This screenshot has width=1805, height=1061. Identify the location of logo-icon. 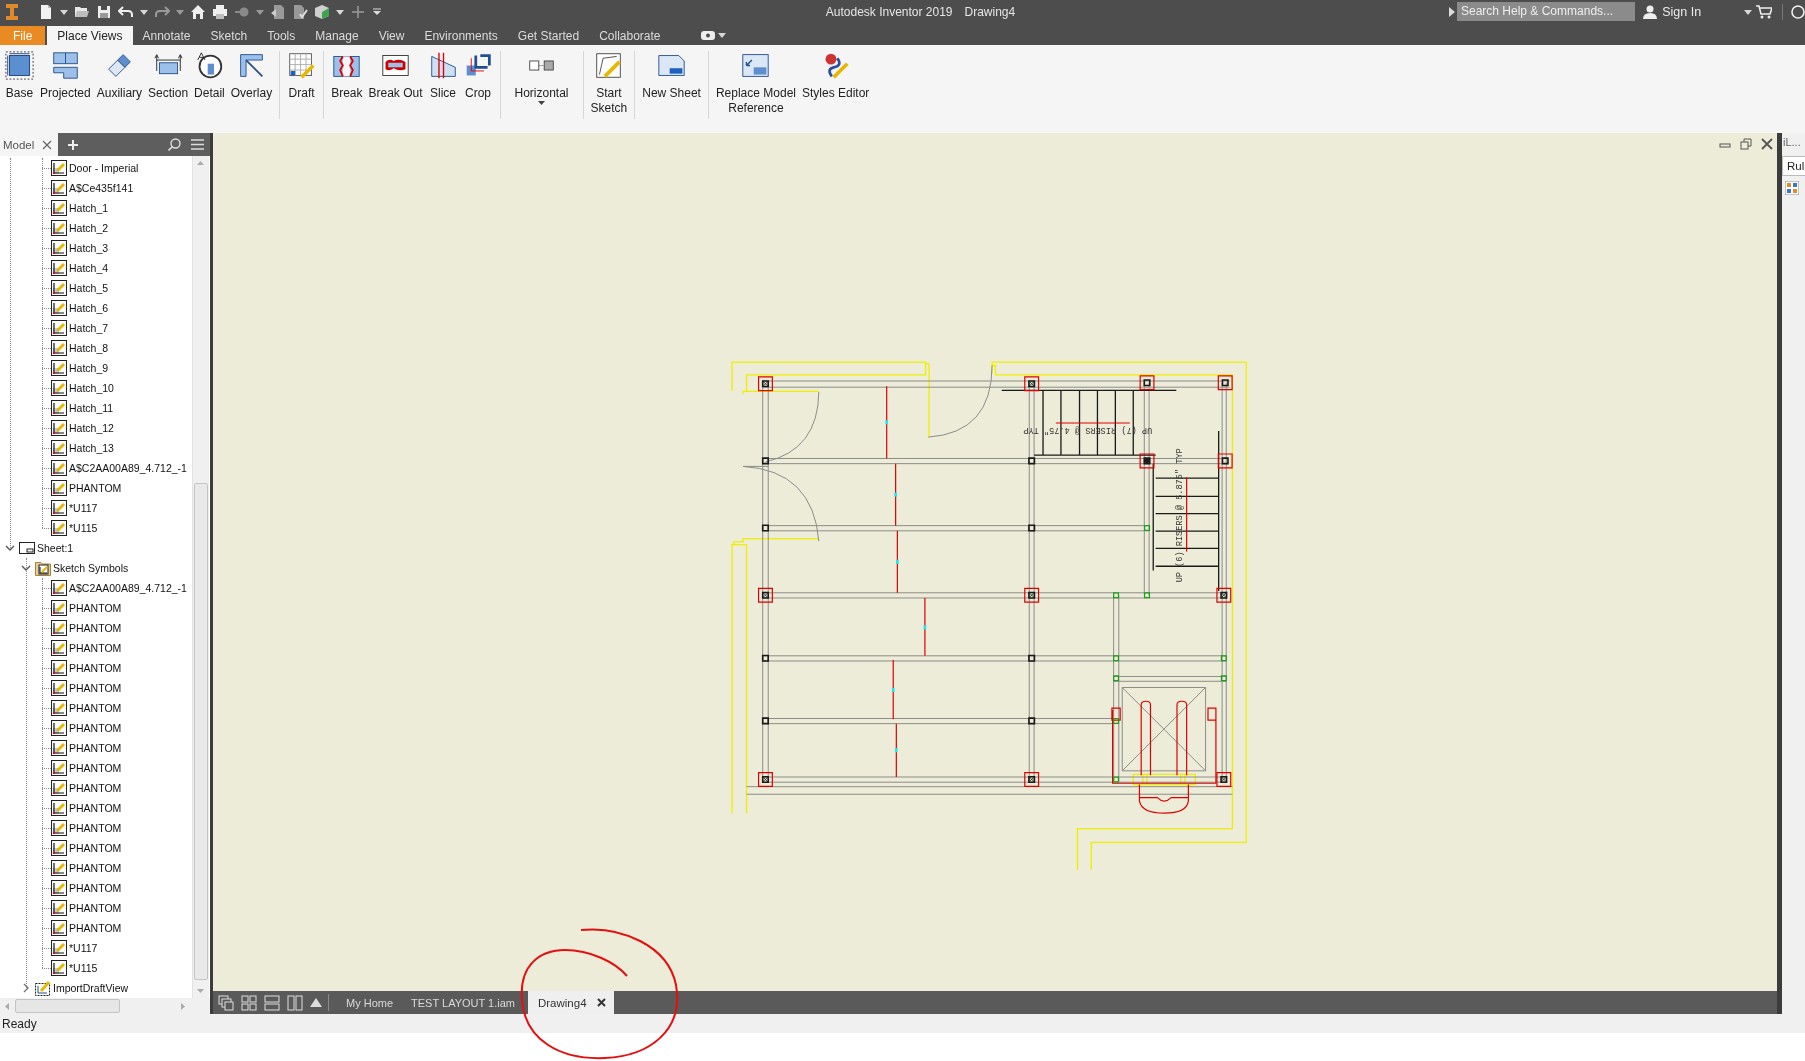
(12, 12).